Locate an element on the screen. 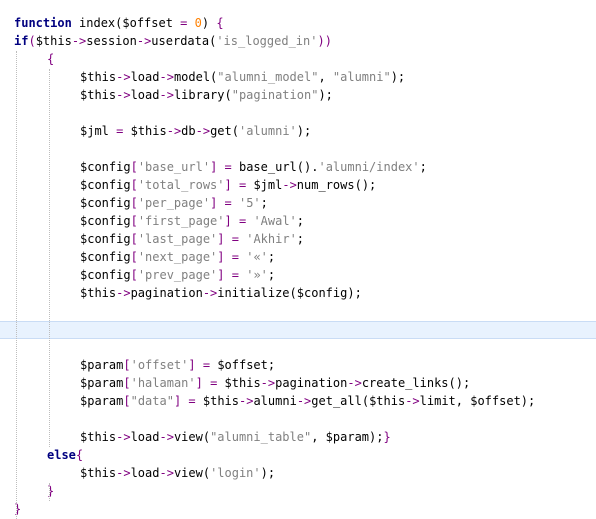 The image size is (596, 519). code-token: , is located at coordinates (318, 437).